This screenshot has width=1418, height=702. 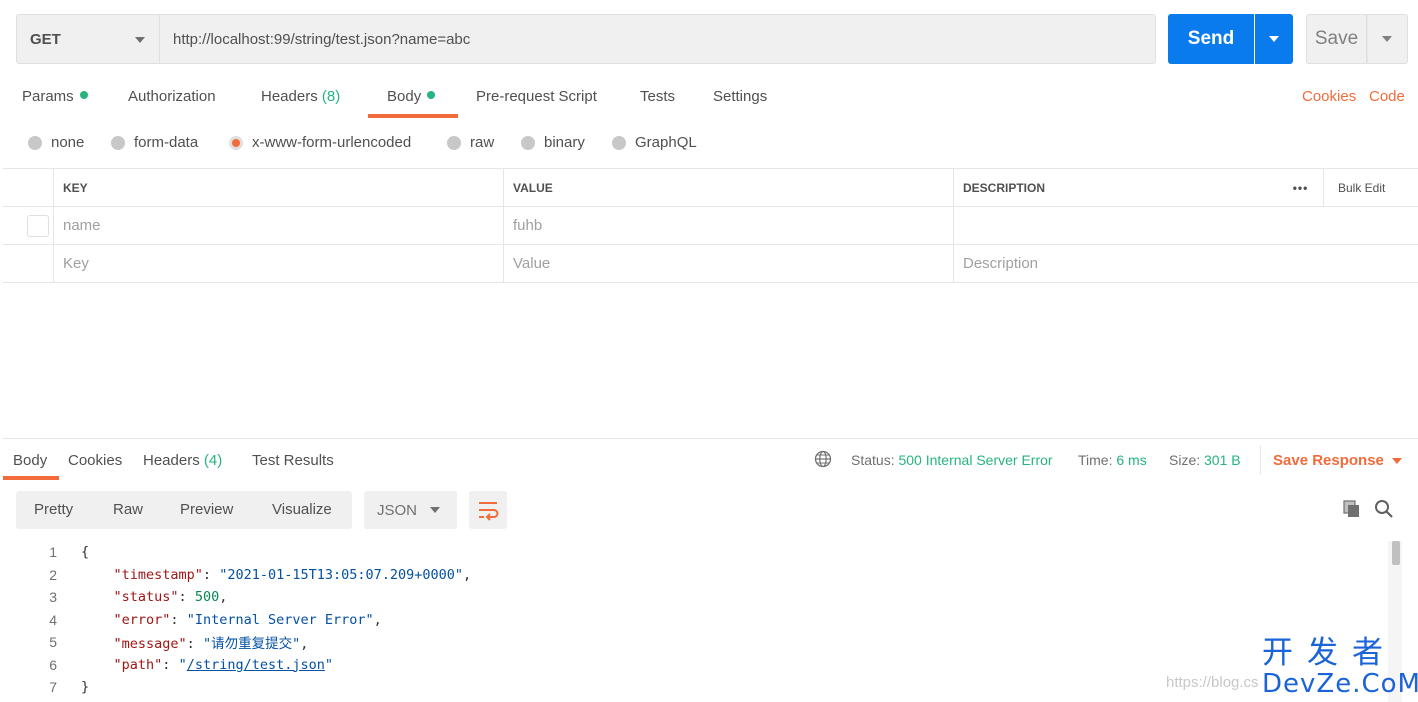 What do you see at coordinates (236, 142) in the screenshot?
I see `radio-circle-selected` at bounding box center [236, 142].